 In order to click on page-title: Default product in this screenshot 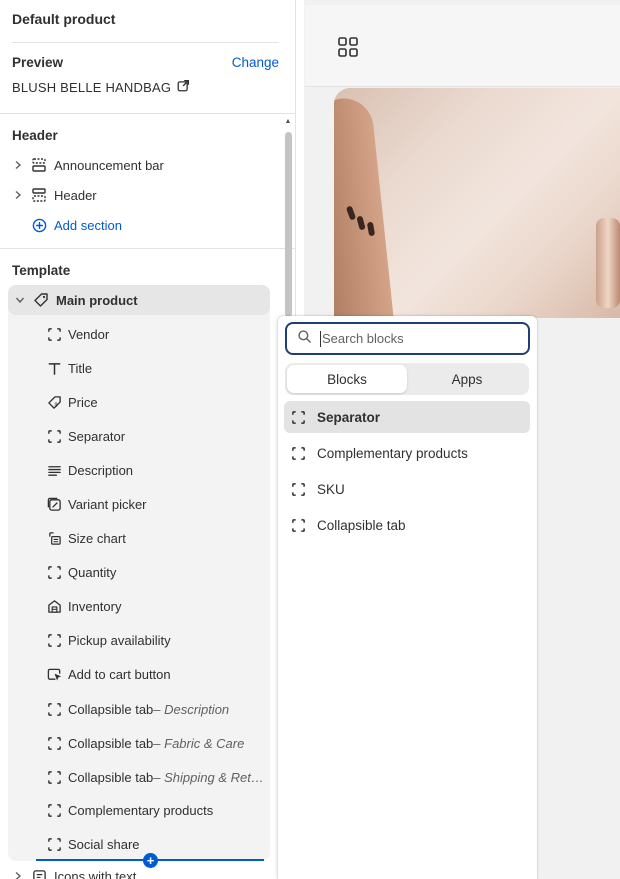, I will do `click(64, 19)`.